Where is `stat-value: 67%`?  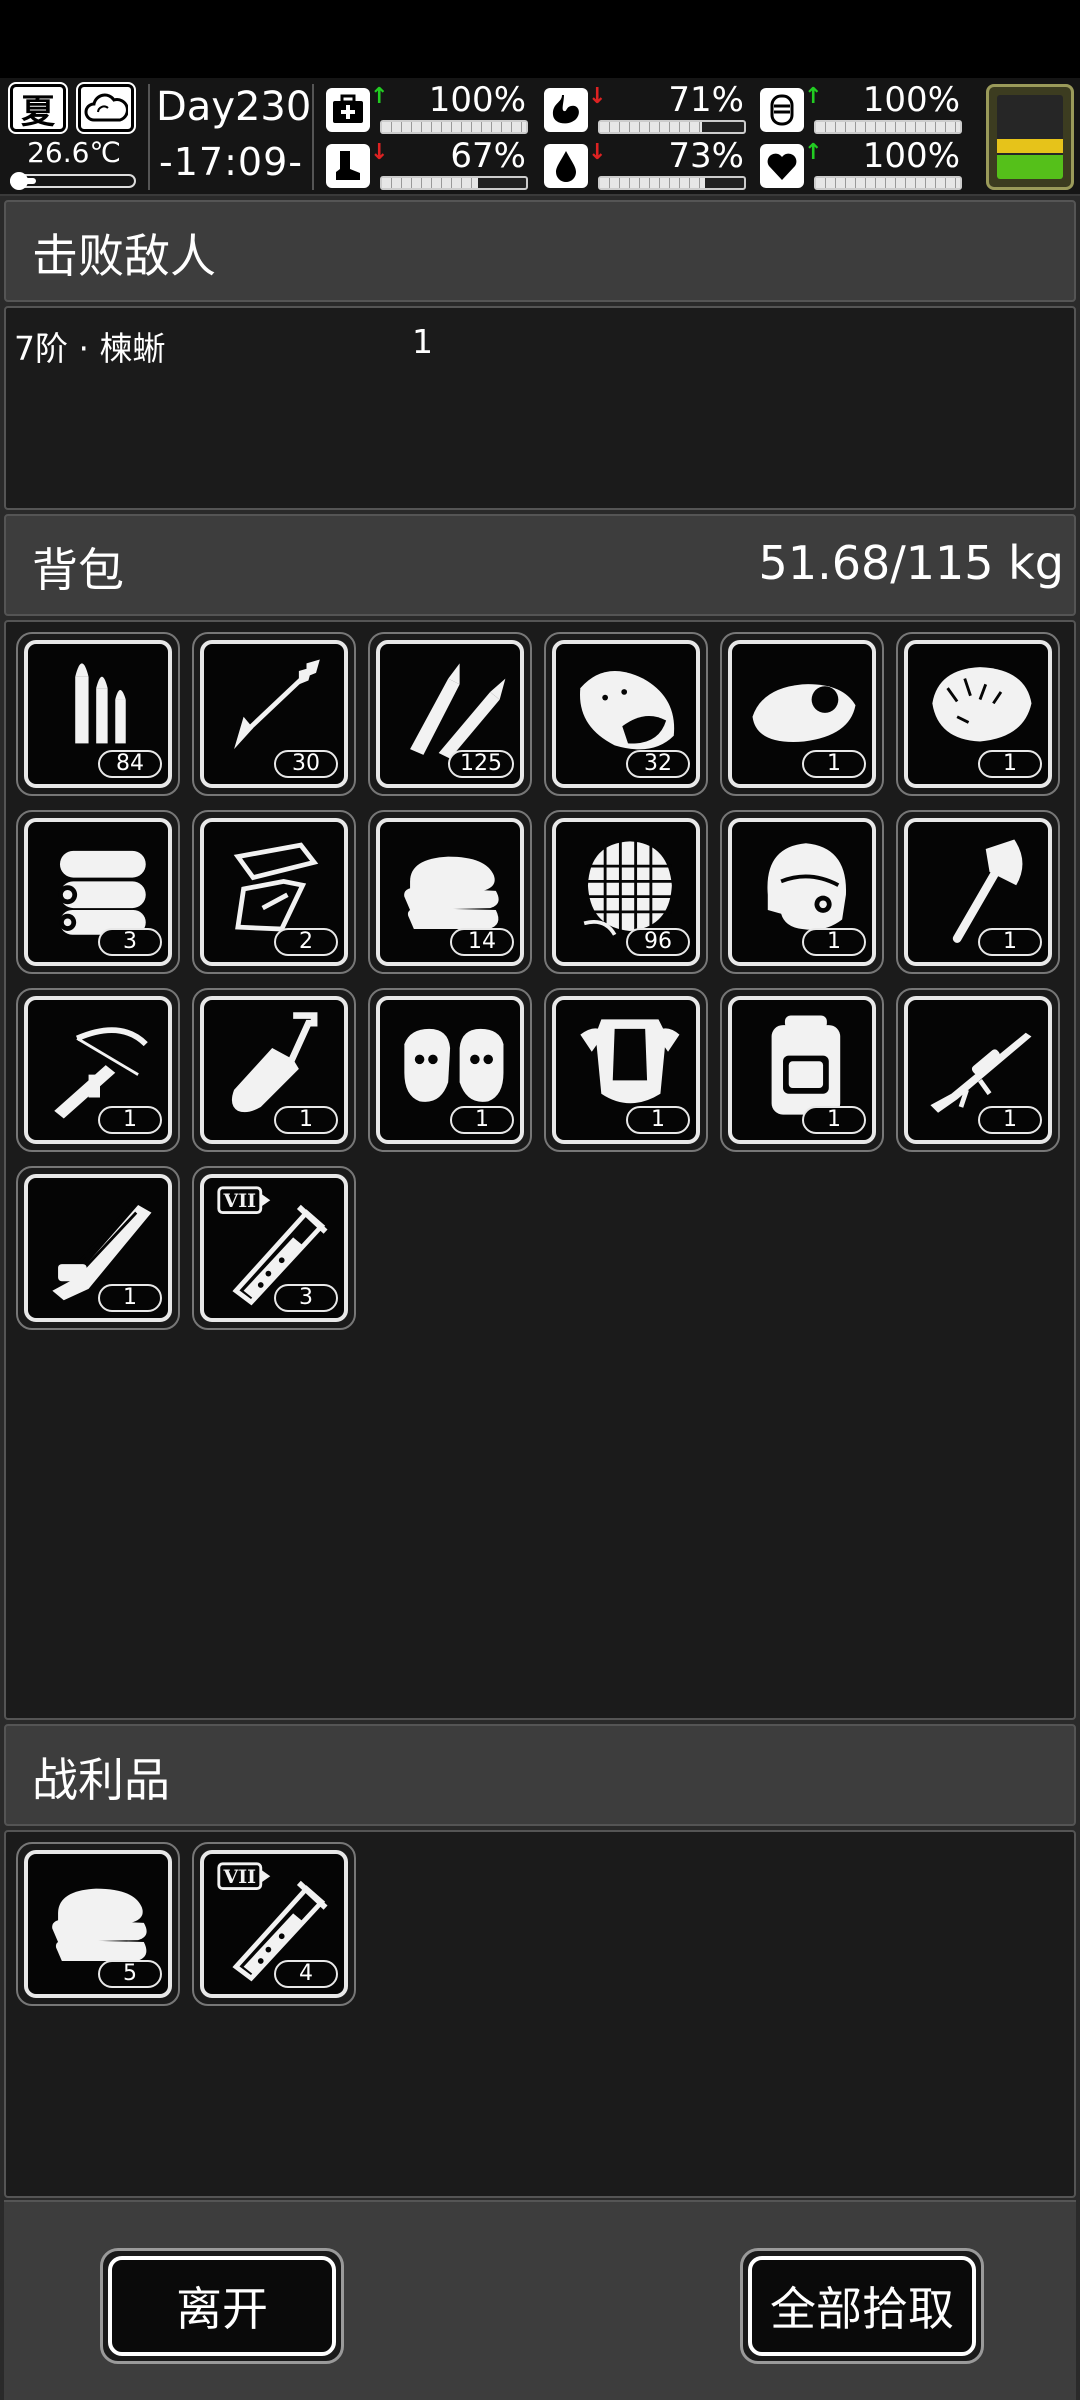
stat-value: 67% is located at coordinates (488, 156).